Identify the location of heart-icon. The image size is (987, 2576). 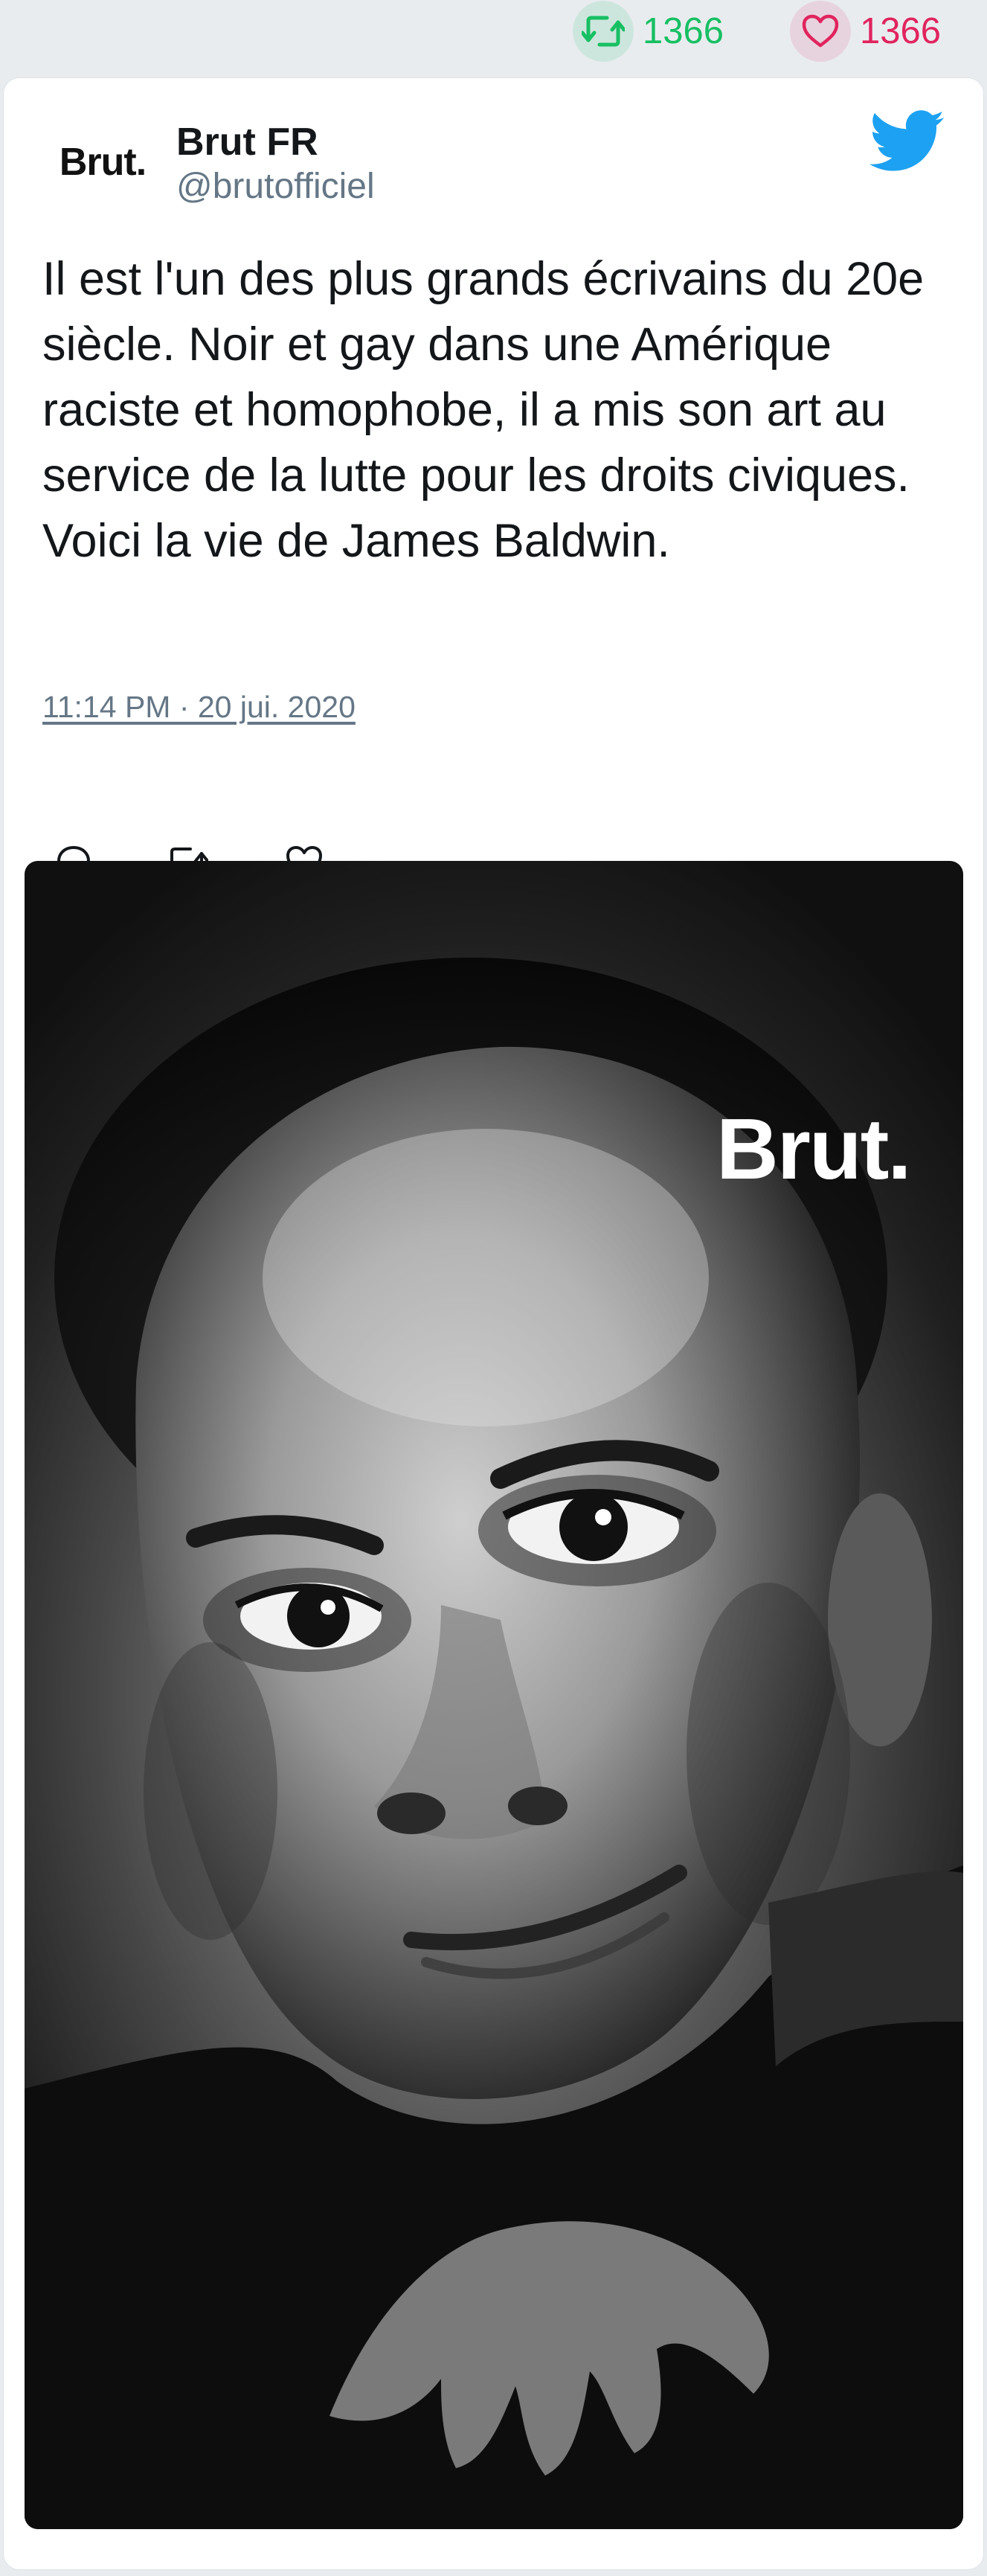
(821, 31).